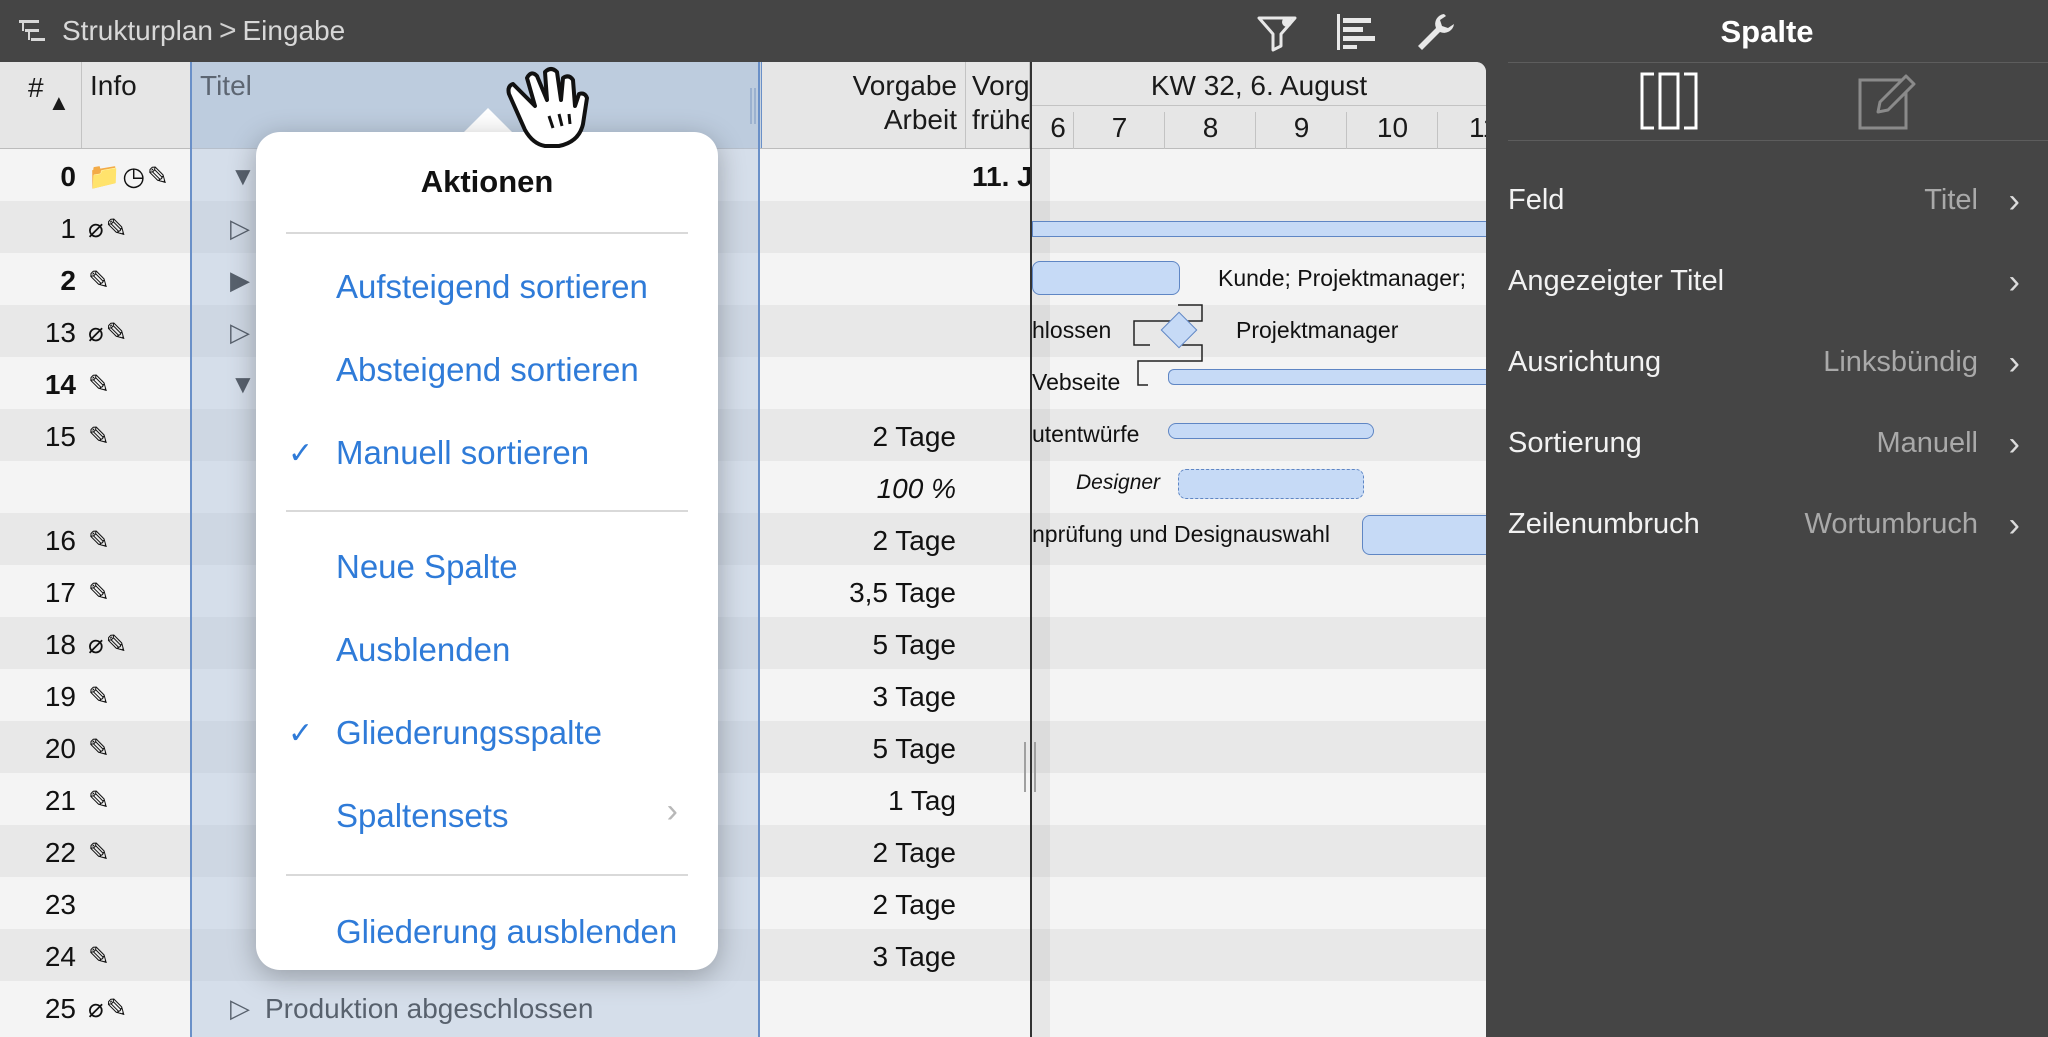 Image resolution: width=2048 pixels, height=1037 pixels. Describe the element at coordinates (1317, 330) in the screenshot. I see `gantt-resource-label: Projektmanager` at that location.